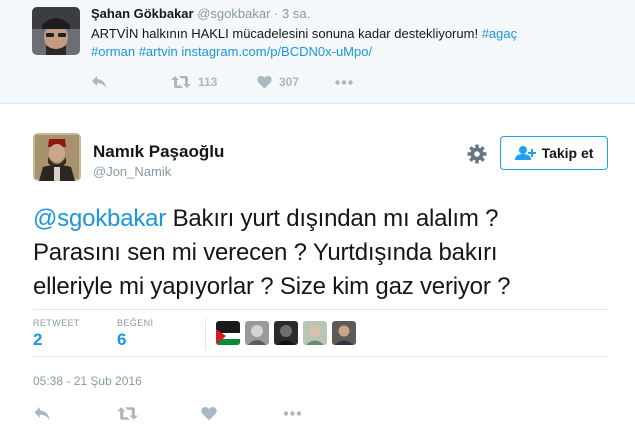  I want to click on like-stat-value: 6, so click(122, 339).